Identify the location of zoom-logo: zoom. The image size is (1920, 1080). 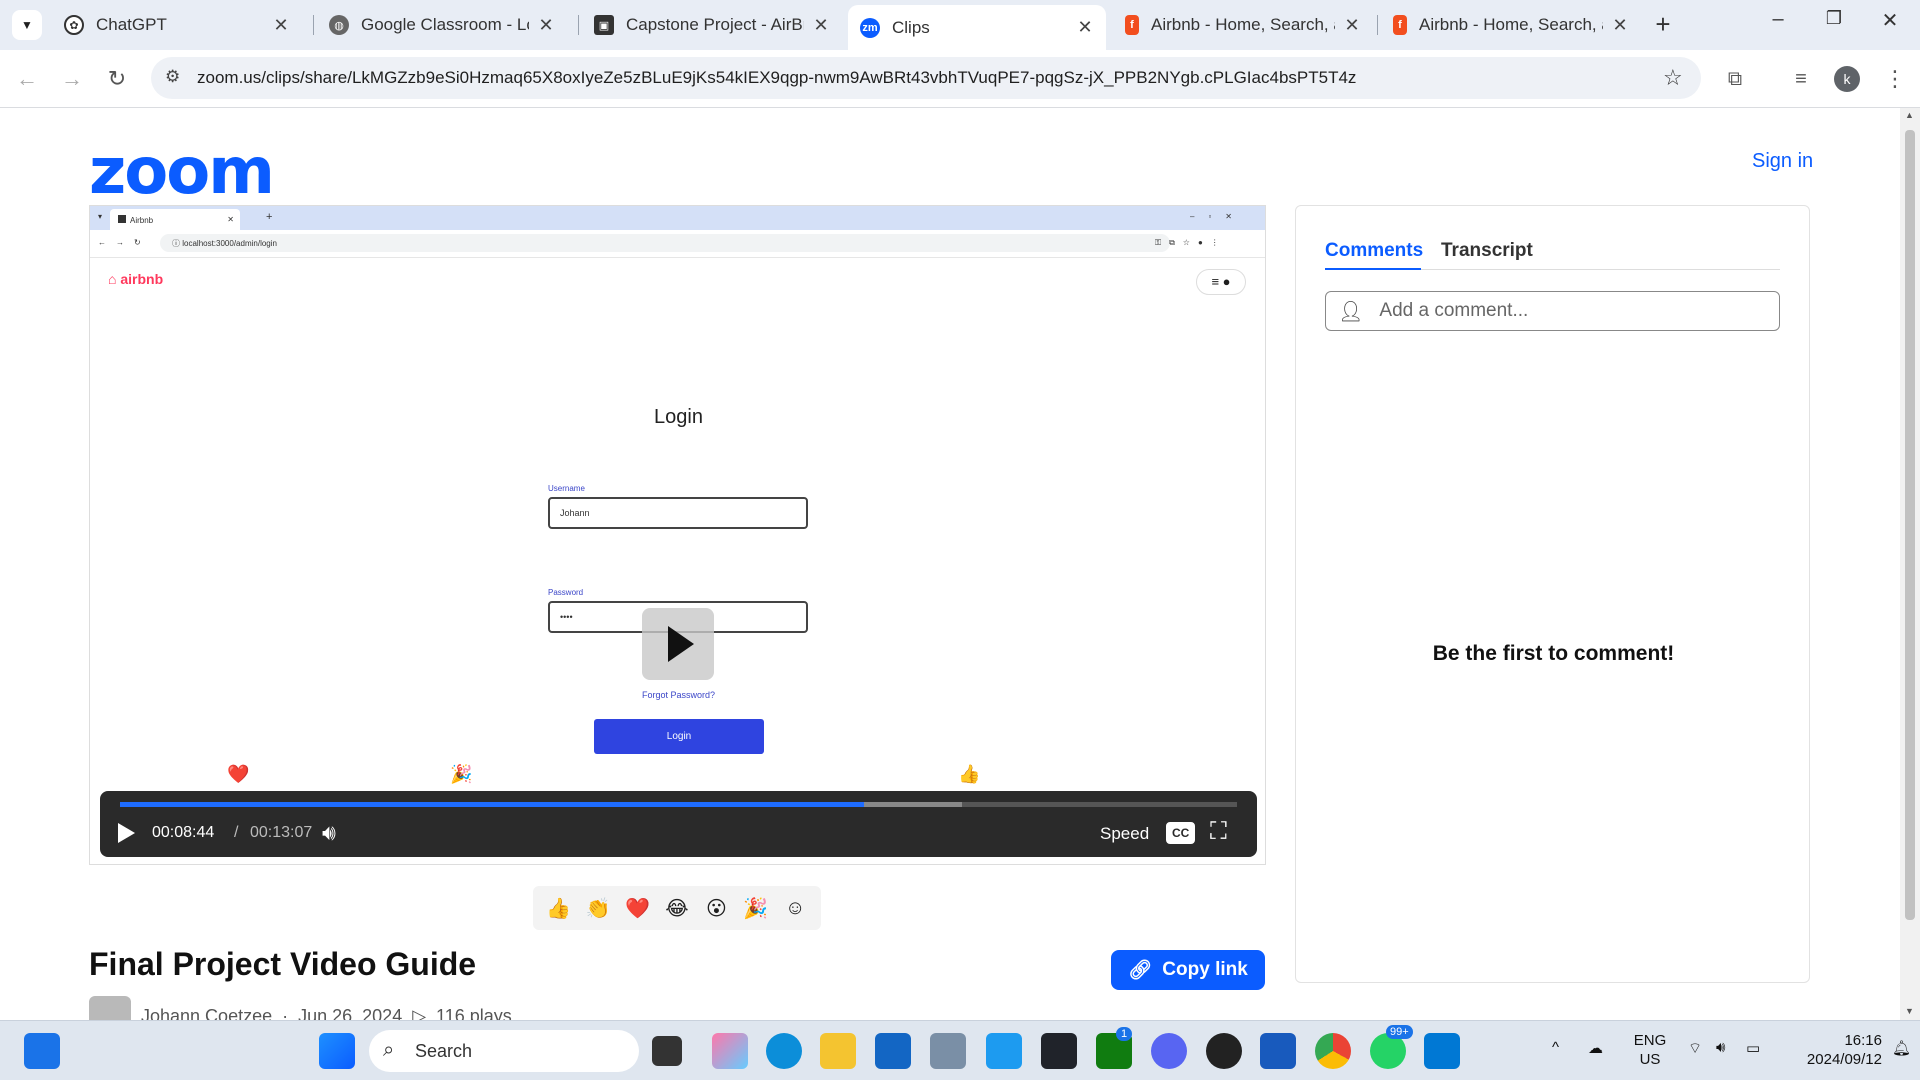
(182, 172).